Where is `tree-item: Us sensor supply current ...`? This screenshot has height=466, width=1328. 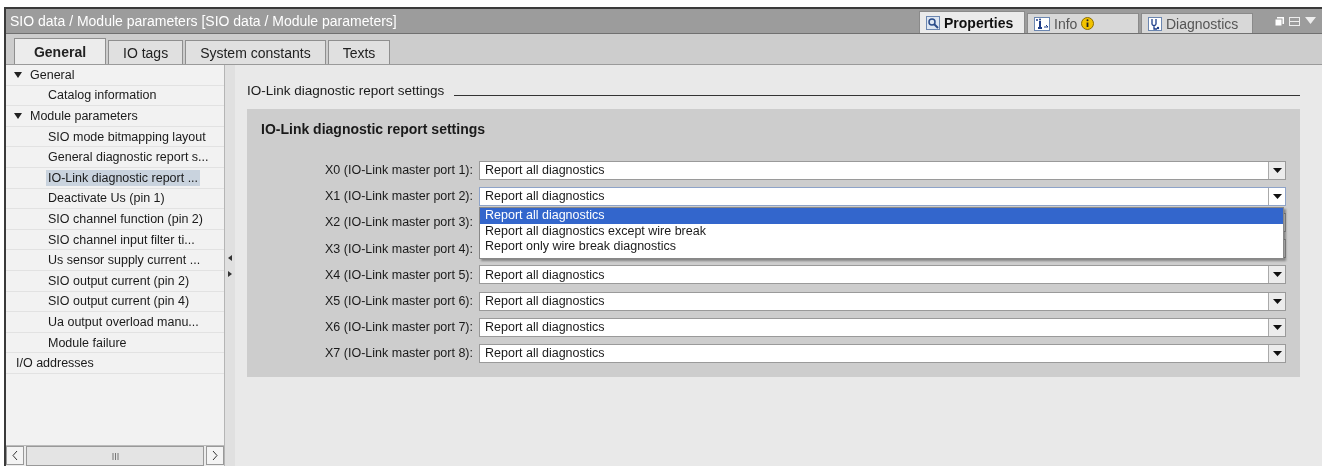
tree-item: Us sensor supply current ... is located at coordinates (124, 260).